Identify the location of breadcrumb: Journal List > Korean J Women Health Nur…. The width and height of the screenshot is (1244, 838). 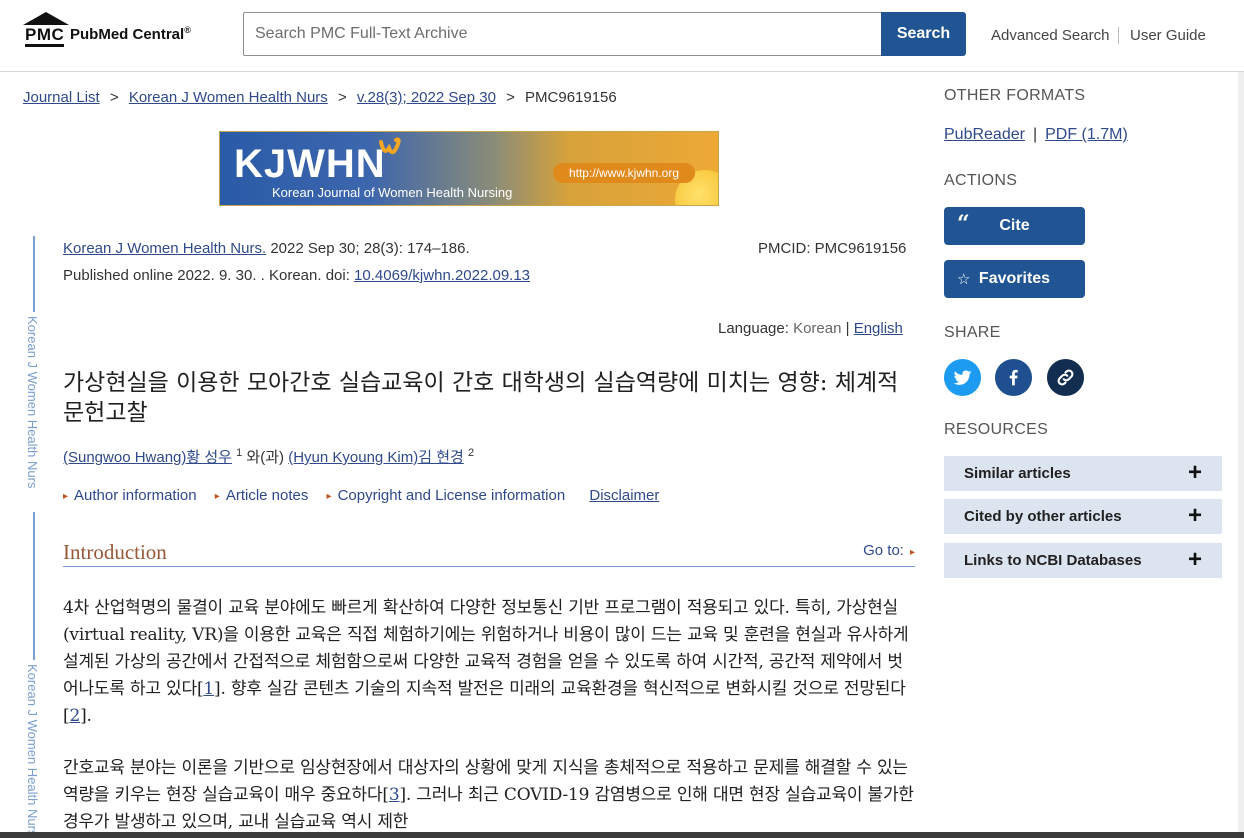
(320, 97).